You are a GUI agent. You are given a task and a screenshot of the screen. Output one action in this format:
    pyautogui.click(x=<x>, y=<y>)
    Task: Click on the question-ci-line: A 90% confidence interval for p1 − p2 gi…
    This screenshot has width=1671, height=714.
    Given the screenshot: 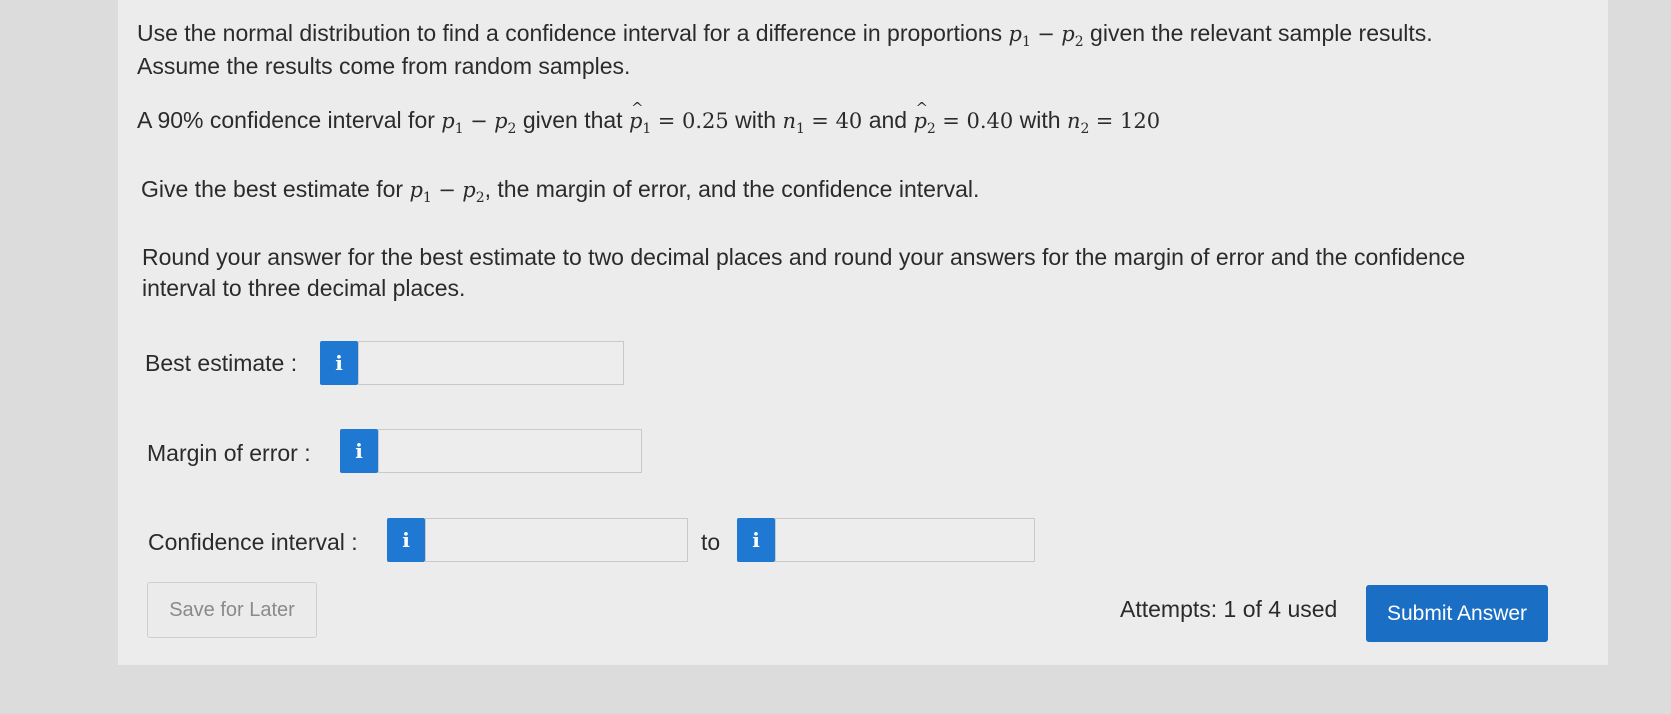 What is the action you would take?
    pyautogui.click(x=648, y=119)
    